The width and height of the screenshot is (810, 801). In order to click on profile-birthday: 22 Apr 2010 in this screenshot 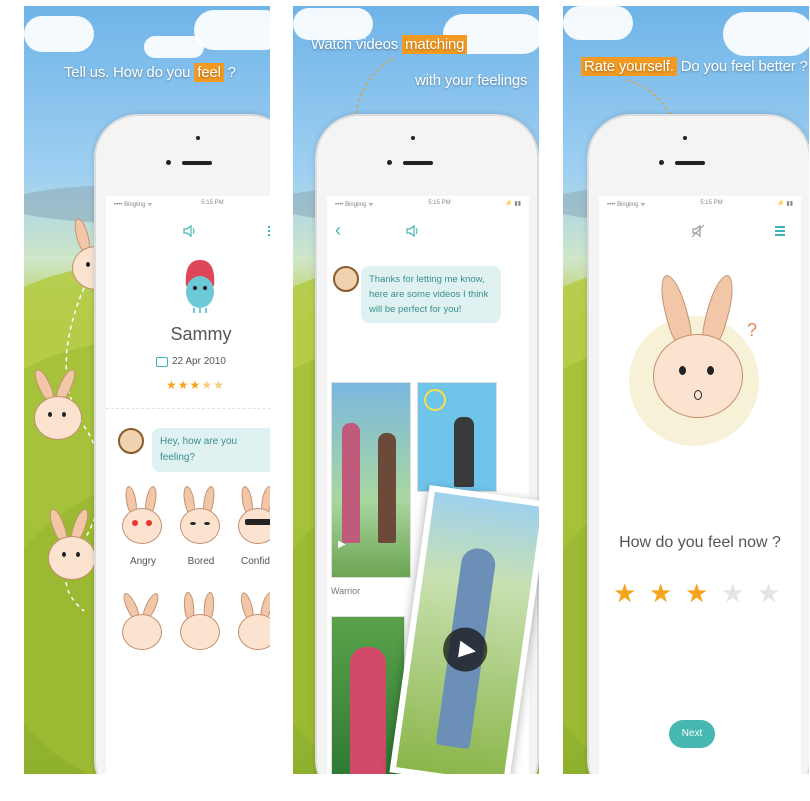, I will do `click(191, 361)`.